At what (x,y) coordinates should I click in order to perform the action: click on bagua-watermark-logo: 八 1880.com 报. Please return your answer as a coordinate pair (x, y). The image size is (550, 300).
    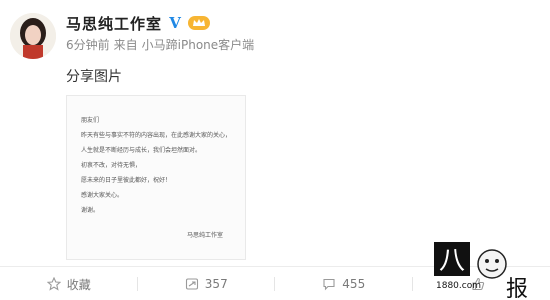
    Looking at the image, I should click on (481, 270).